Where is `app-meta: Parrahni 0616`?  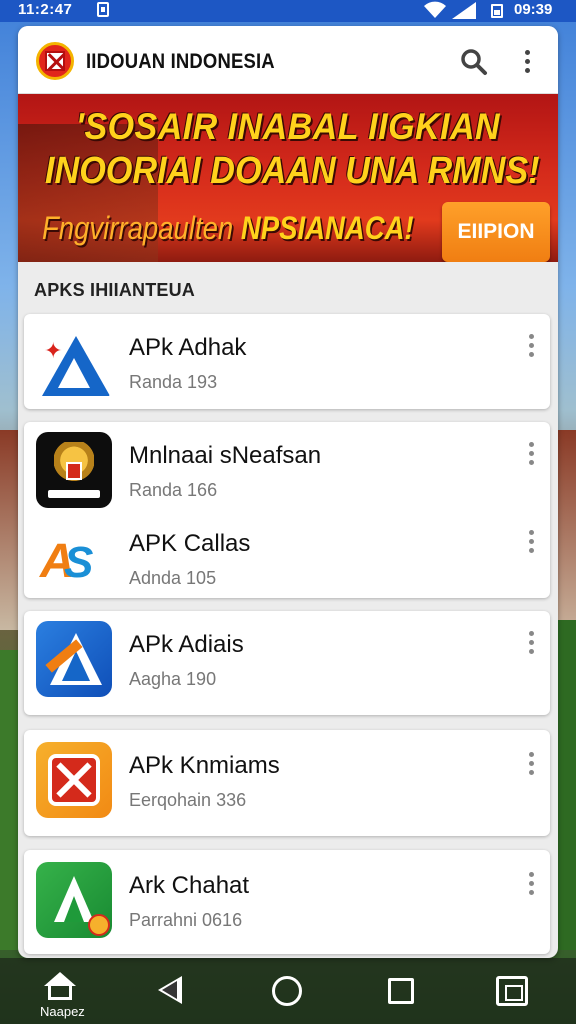 app-meta: Parrahni 0616 is located at coordinates (186, 920).